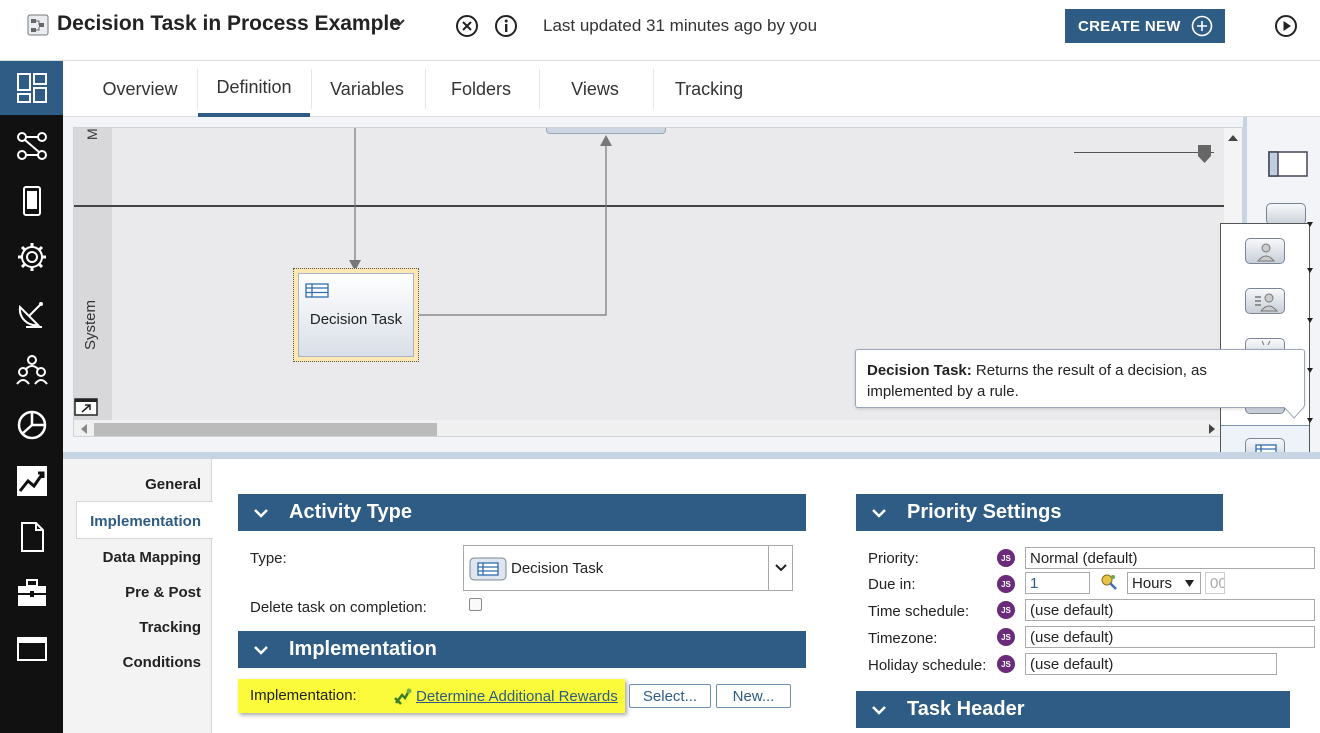 The width and height of the screenshot is (1320, 733). What do you see at coordinates (140, 89) in the screenshot?
I see `tab-overview: Overview` at bounding box center [140, 89].